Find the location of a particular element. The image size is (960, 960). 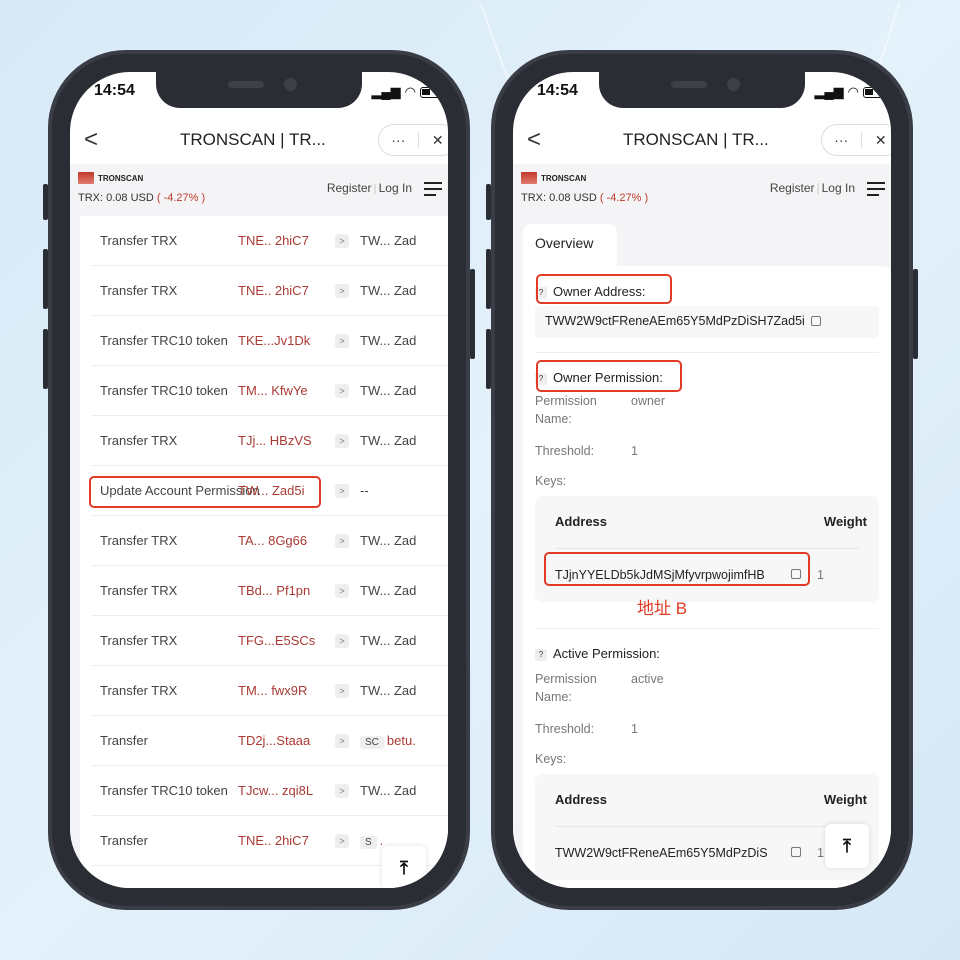

key-address: TWW2W9ctFReneAEm65Y5MdPzDiS is located at coordinates (670, 853).